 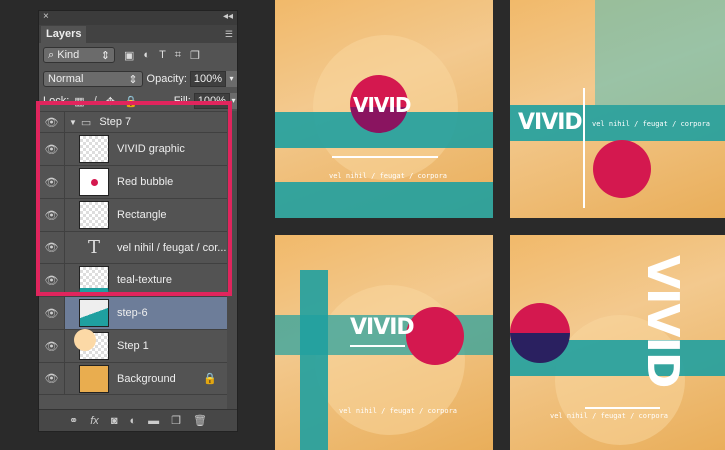 What do you see at coordinates (94, 421) in the screenshot?
I see `fx-icon: fx` at bounding box center [94, 421].